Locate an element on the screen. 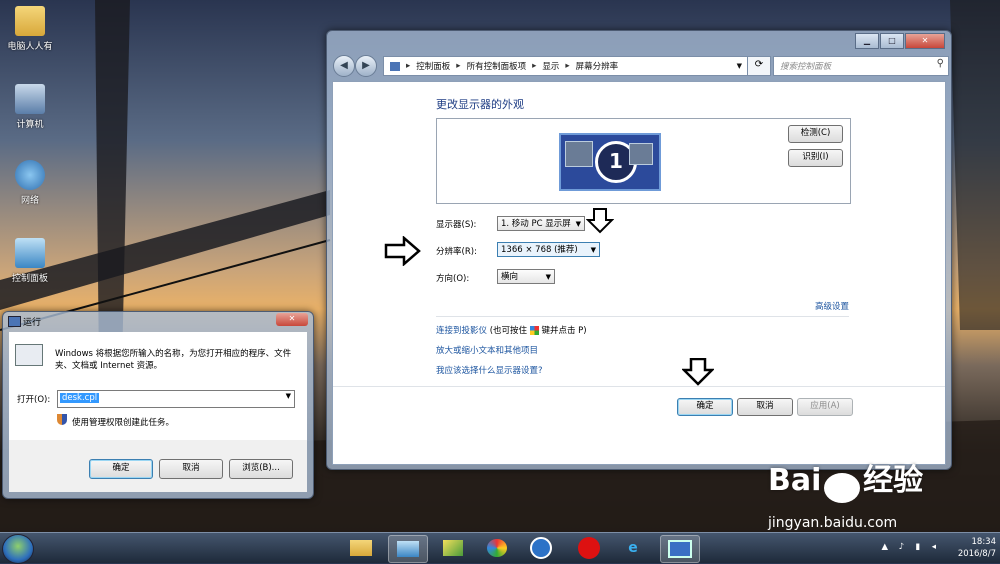 The image size is (1000, 564). chess-icon is located at coordinates (589, 548).